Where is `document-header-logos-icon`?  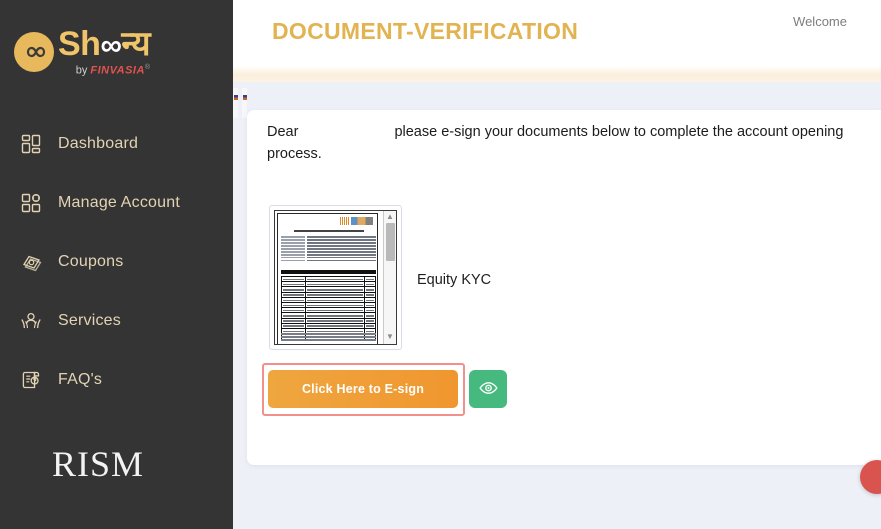
document-header-logos-icon is located at coordinates (356, 221).